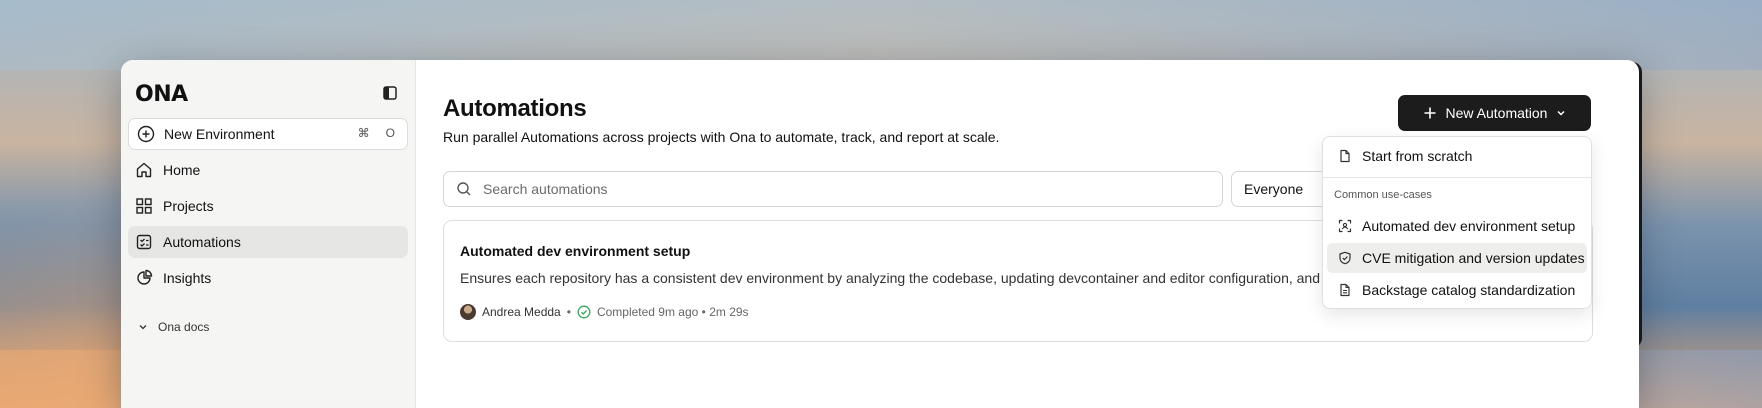 This screenshot has height=408, width=1762. Describe the element at coordinates (1469, 226) in the screenshot. I see `menu-item-label: Automated dev environment setup` at that location.